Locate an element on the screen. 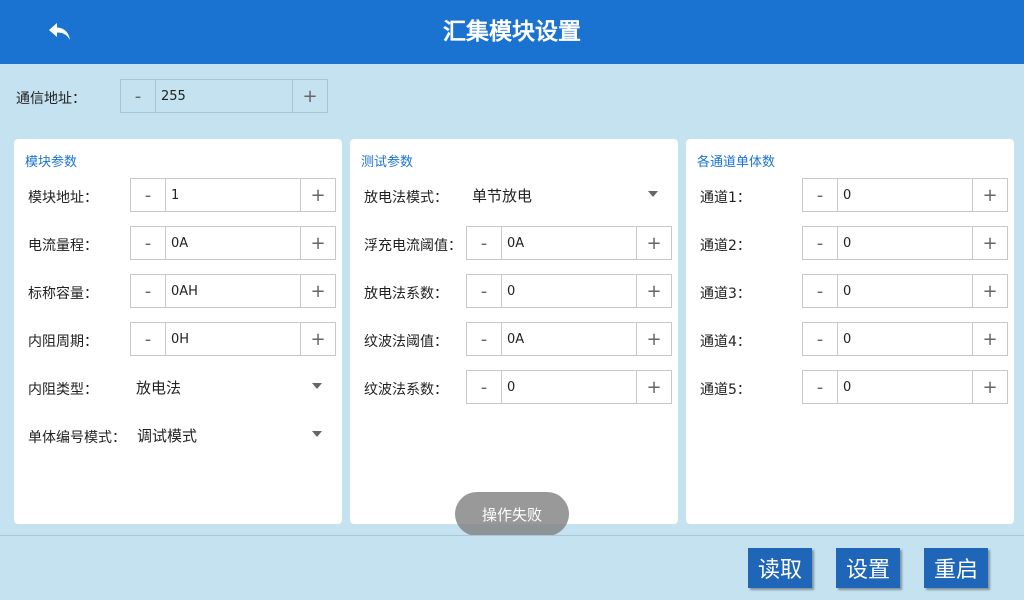  channel-4-decrement-button: - is located at coordinates (820, 339).